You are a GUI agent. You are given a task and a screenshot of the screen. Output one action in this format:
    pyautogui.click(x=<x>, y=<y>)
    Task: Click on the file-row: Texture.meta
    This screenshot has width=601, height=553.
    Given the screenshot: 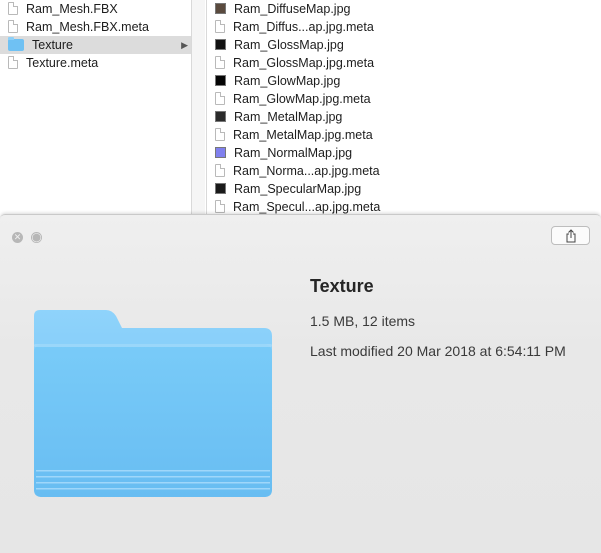 What is the action you would take?
    pyautogui.click(x=95, y=63)
    